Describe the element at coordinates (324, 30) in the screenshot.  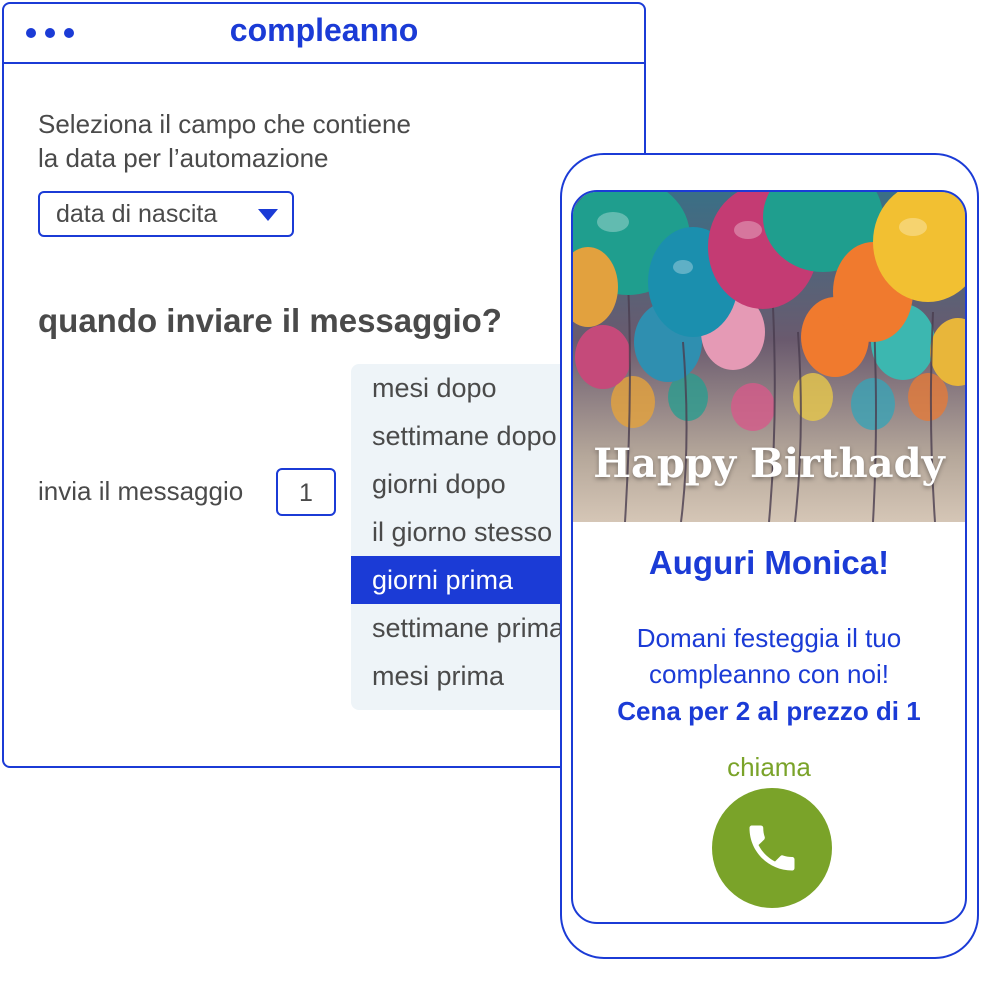
I see `window-title: compleanno` at that location.